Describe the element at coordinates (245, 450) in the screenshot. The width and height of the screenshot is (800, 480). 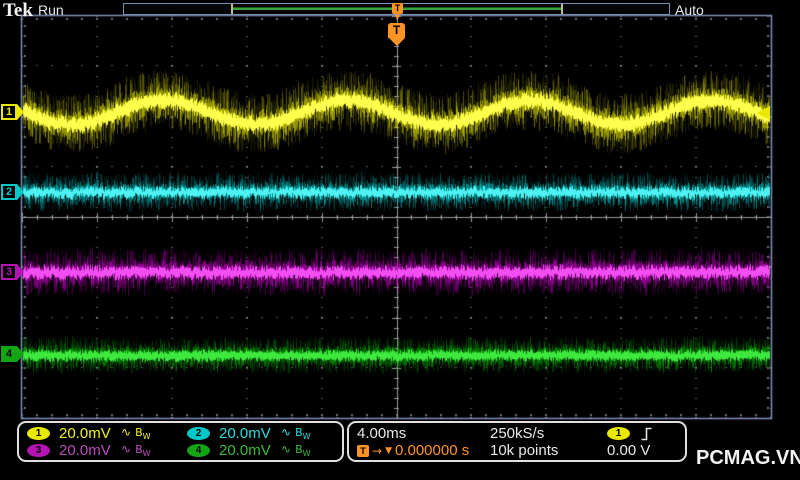
I see `channel-4-scale: 20.0mV` at that location.